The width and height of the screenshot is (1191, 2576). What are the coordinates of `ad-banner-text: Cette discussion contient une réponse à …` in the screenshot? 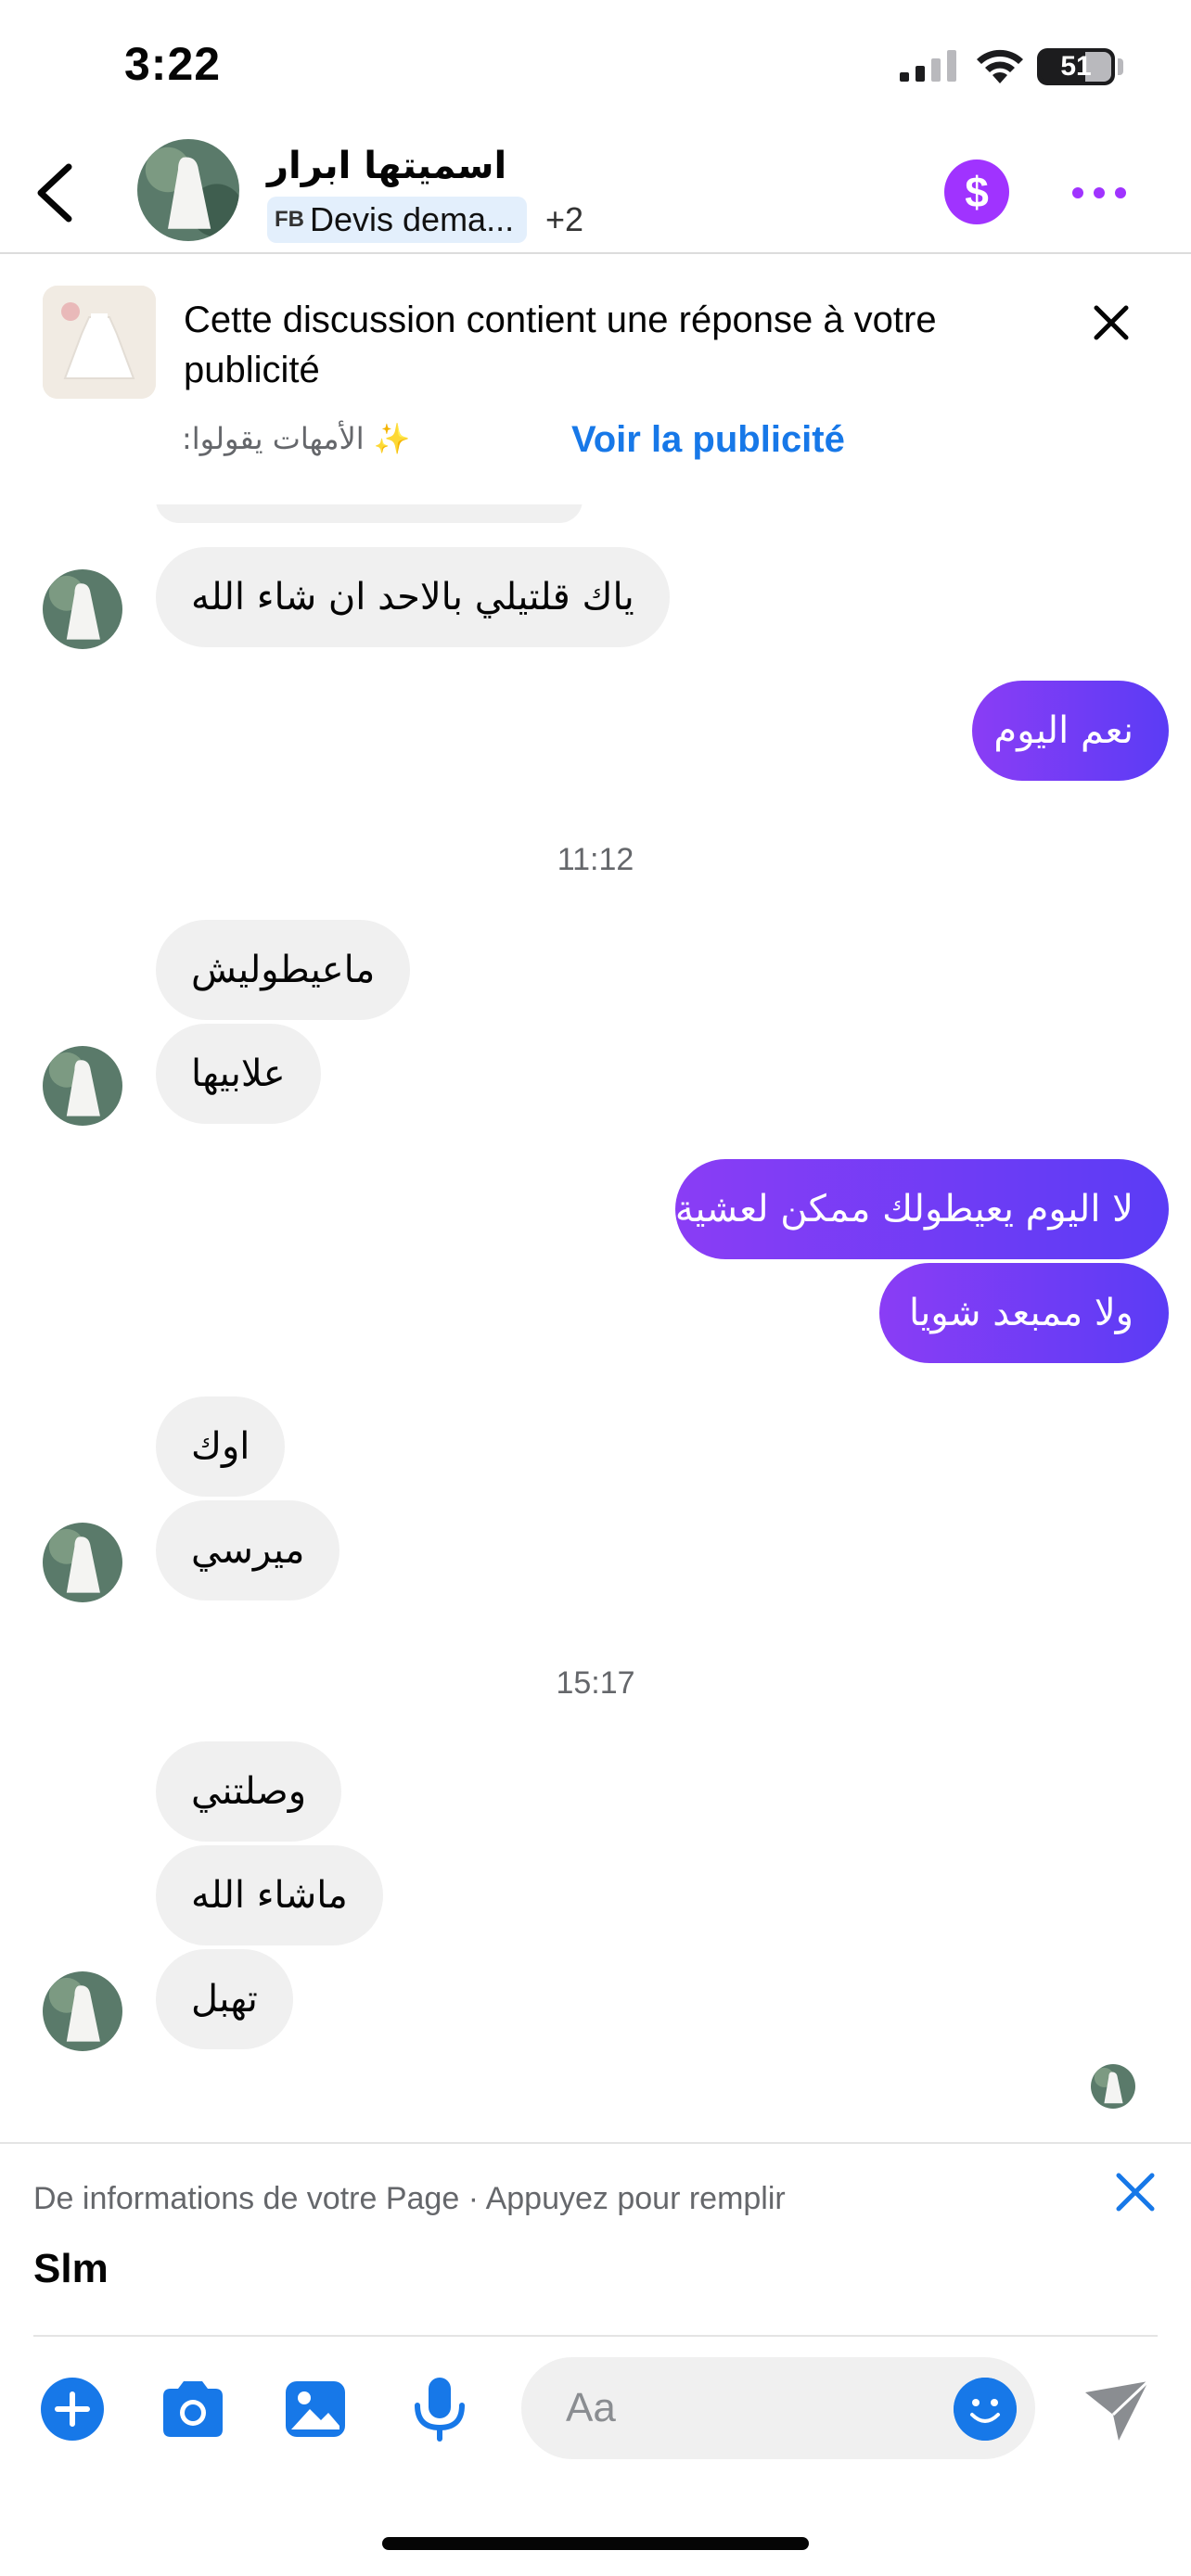 It's located at (560, 345).